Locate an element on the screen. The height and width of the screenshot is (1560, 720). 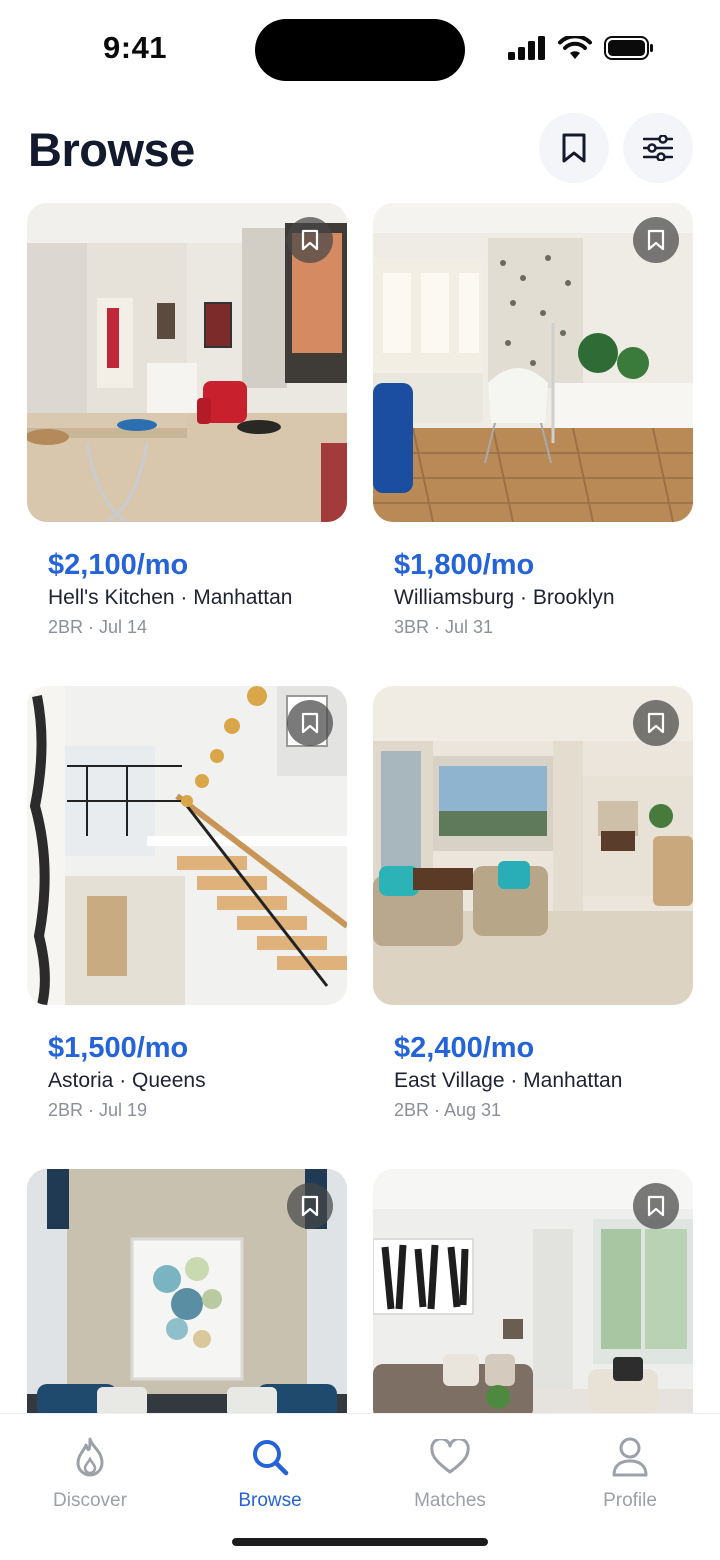
listing-location: East Village · Manhattan is located at coordinates (508, 1080).